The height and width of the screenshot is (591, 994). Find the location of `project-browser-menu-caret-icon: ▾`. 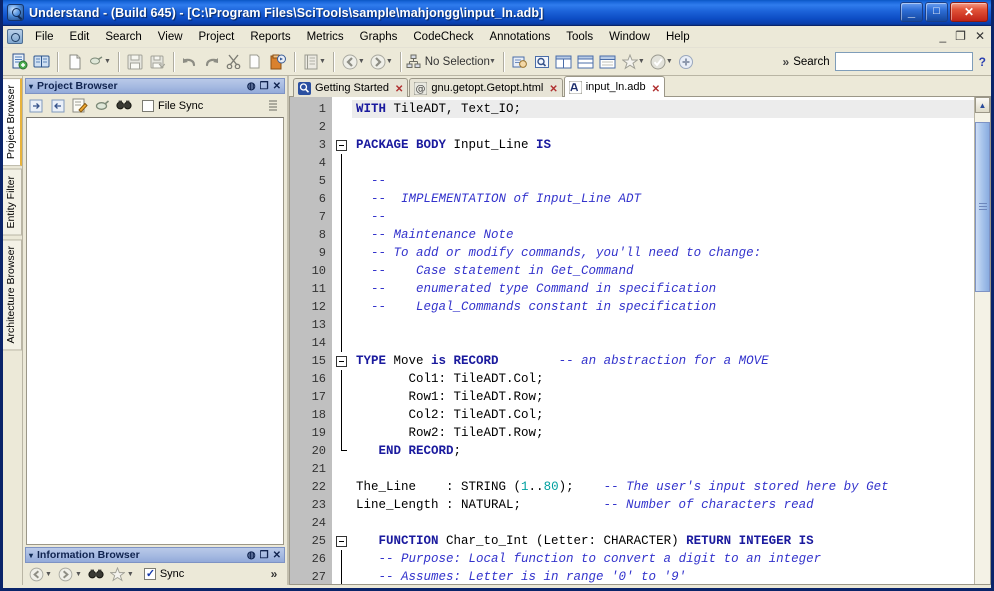

project-browser-menu-caret-icon: ▾ is located at coordinates (31, 86).